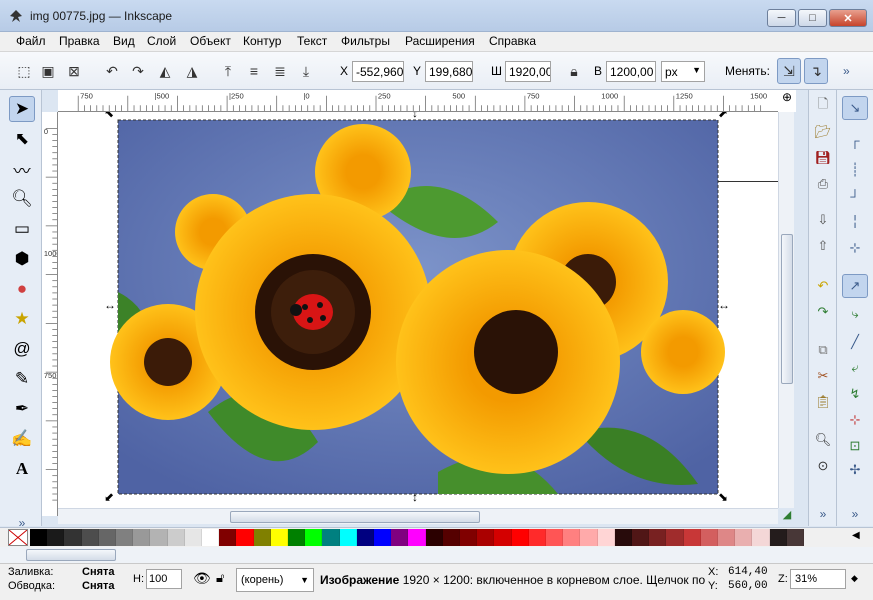  Describe the element at coordinates (823, 286) in the screenshot. I see `undo-icon: ↶` at that location.